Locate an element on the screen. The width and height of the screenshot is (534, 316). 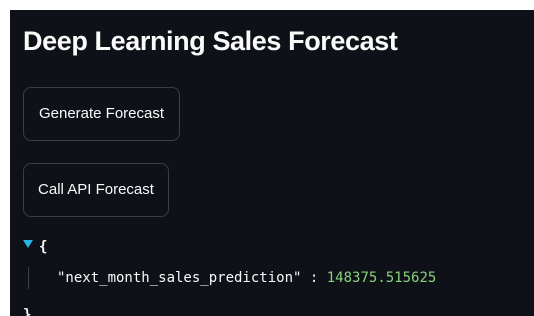
generate-forecast-button: Generate Forecast is located at coordinates (101, 114).